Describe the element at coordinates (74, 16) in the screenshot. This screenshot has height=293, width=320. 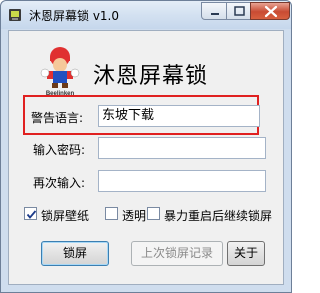
I see `window-title: 沐恩屏幕锁 v1.0` at that location.